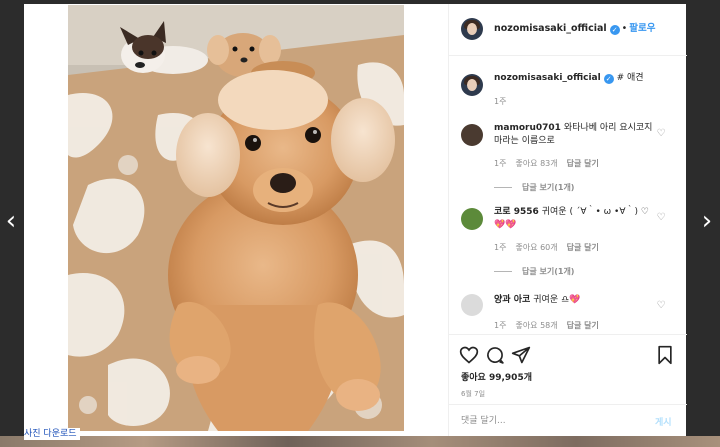 Image resolution: width=720 pixels, height=447 pixels. What do you see at coordinates (516, 212) in the screenshot?
I see `comment-username: 코로 9556` at bounding box center [516, 212].